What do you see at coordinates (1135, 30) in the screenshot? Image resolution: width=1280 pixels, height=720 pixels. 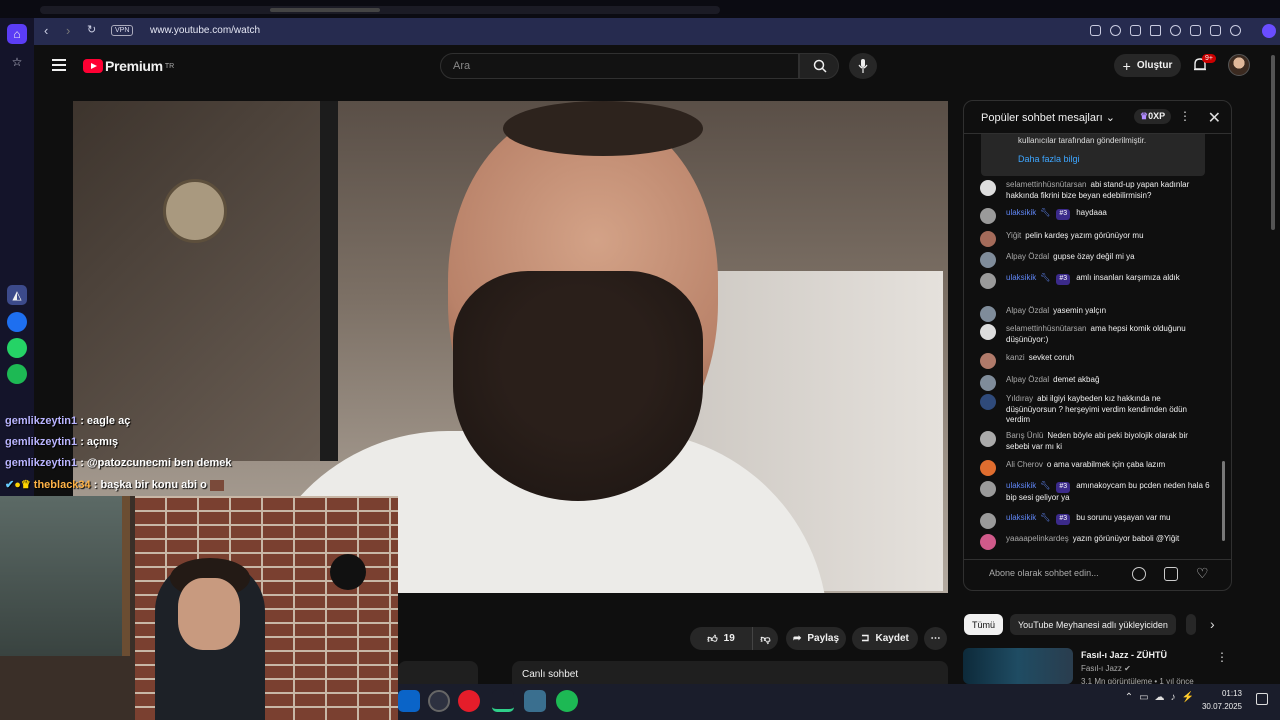 I see `shield-icon` at bounding box center [1135, 30].